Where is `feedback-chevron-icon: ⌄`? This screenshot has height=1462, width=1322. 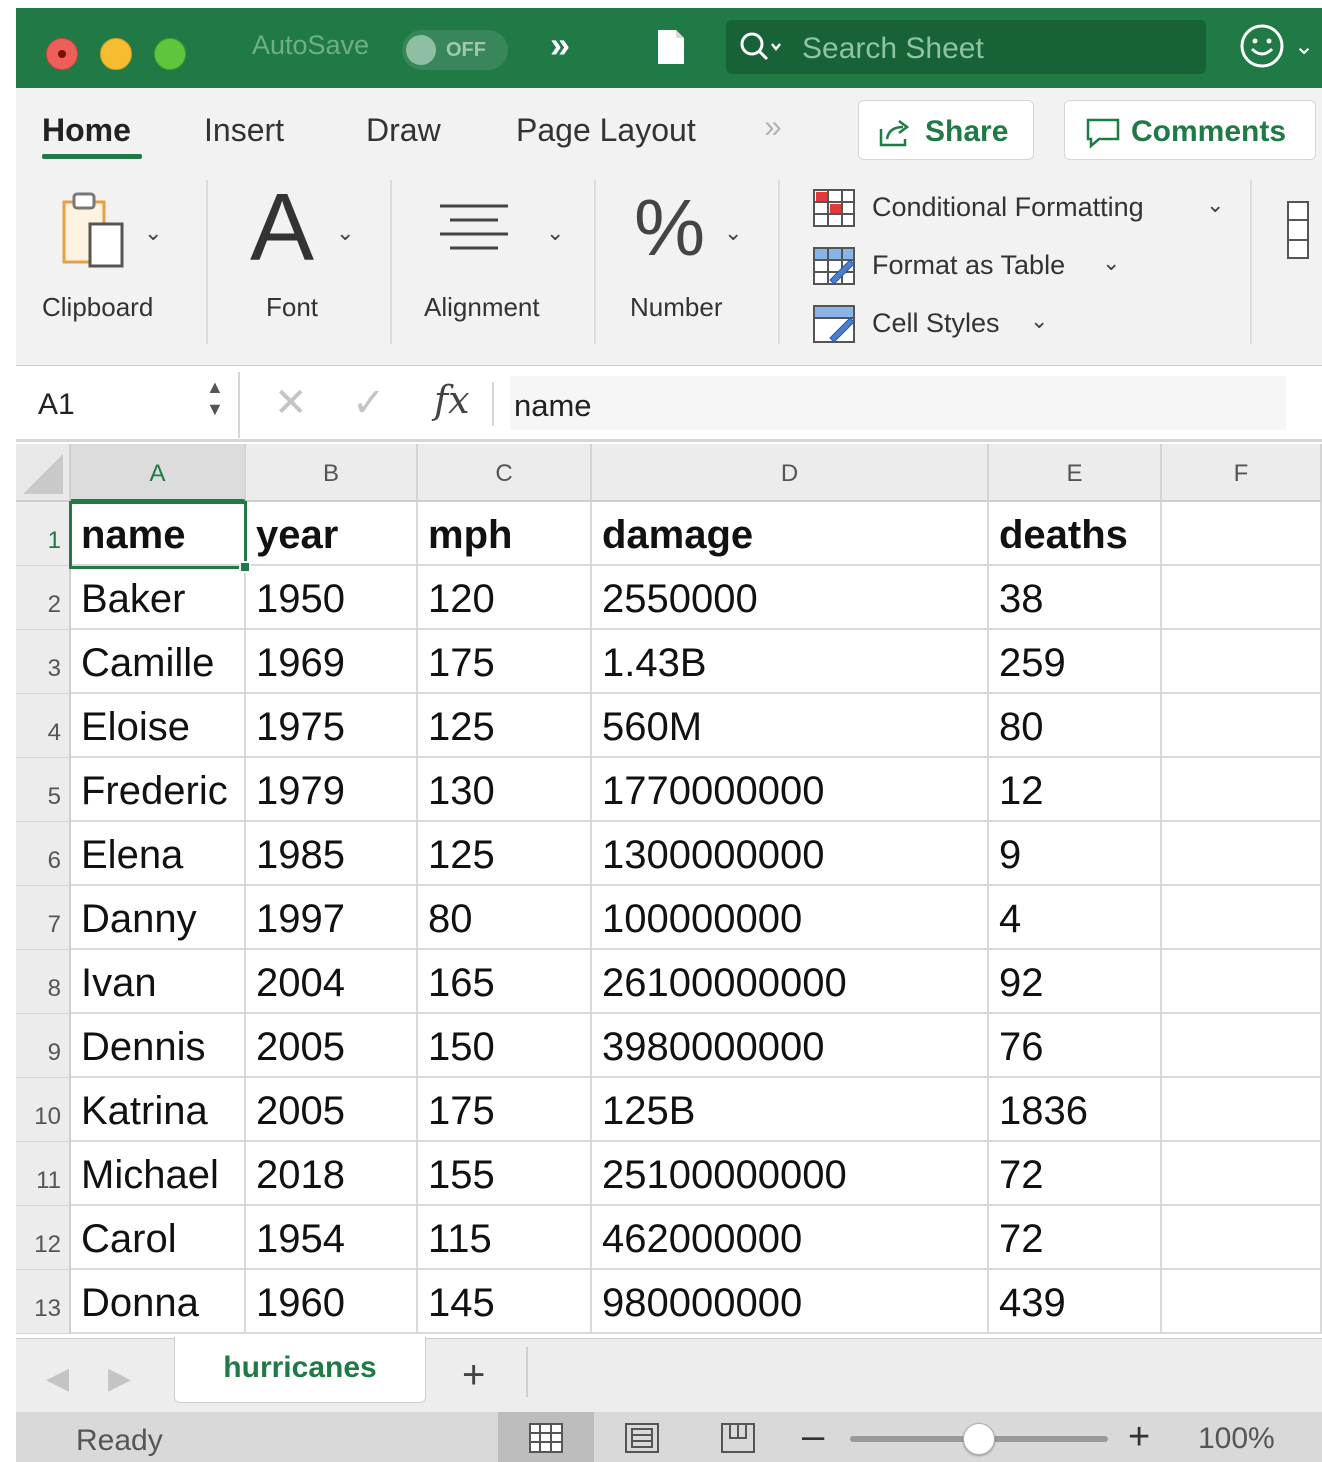
feedback-chevron-icon: ⌄ is located at coordinates (1304, 46).